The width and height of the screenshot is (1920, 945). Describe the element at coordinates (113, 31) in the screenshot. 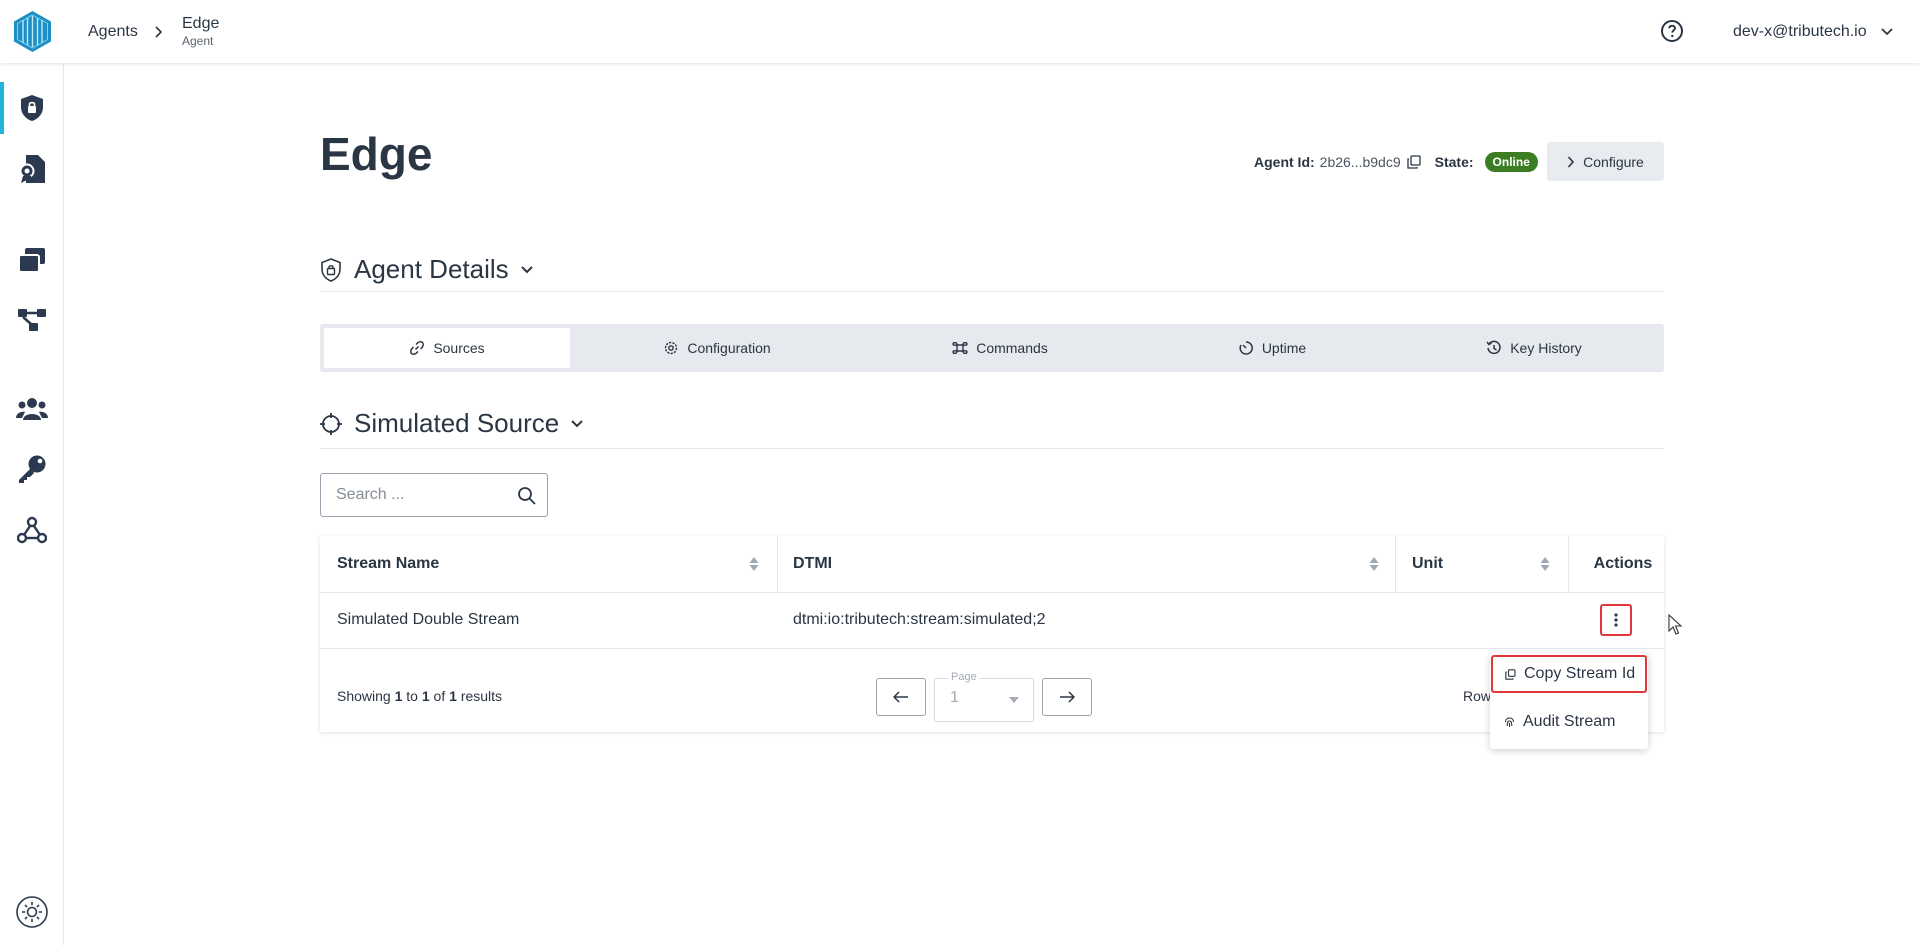

I see `breadcrumb-agents-link: Agents` at that location.